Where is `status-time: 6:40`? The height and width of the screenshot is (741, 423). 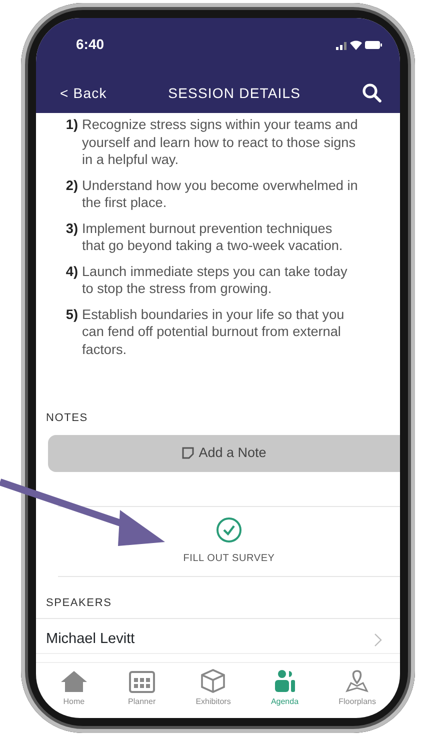
status-time: 6:40 is located at coordinates (90, 44).